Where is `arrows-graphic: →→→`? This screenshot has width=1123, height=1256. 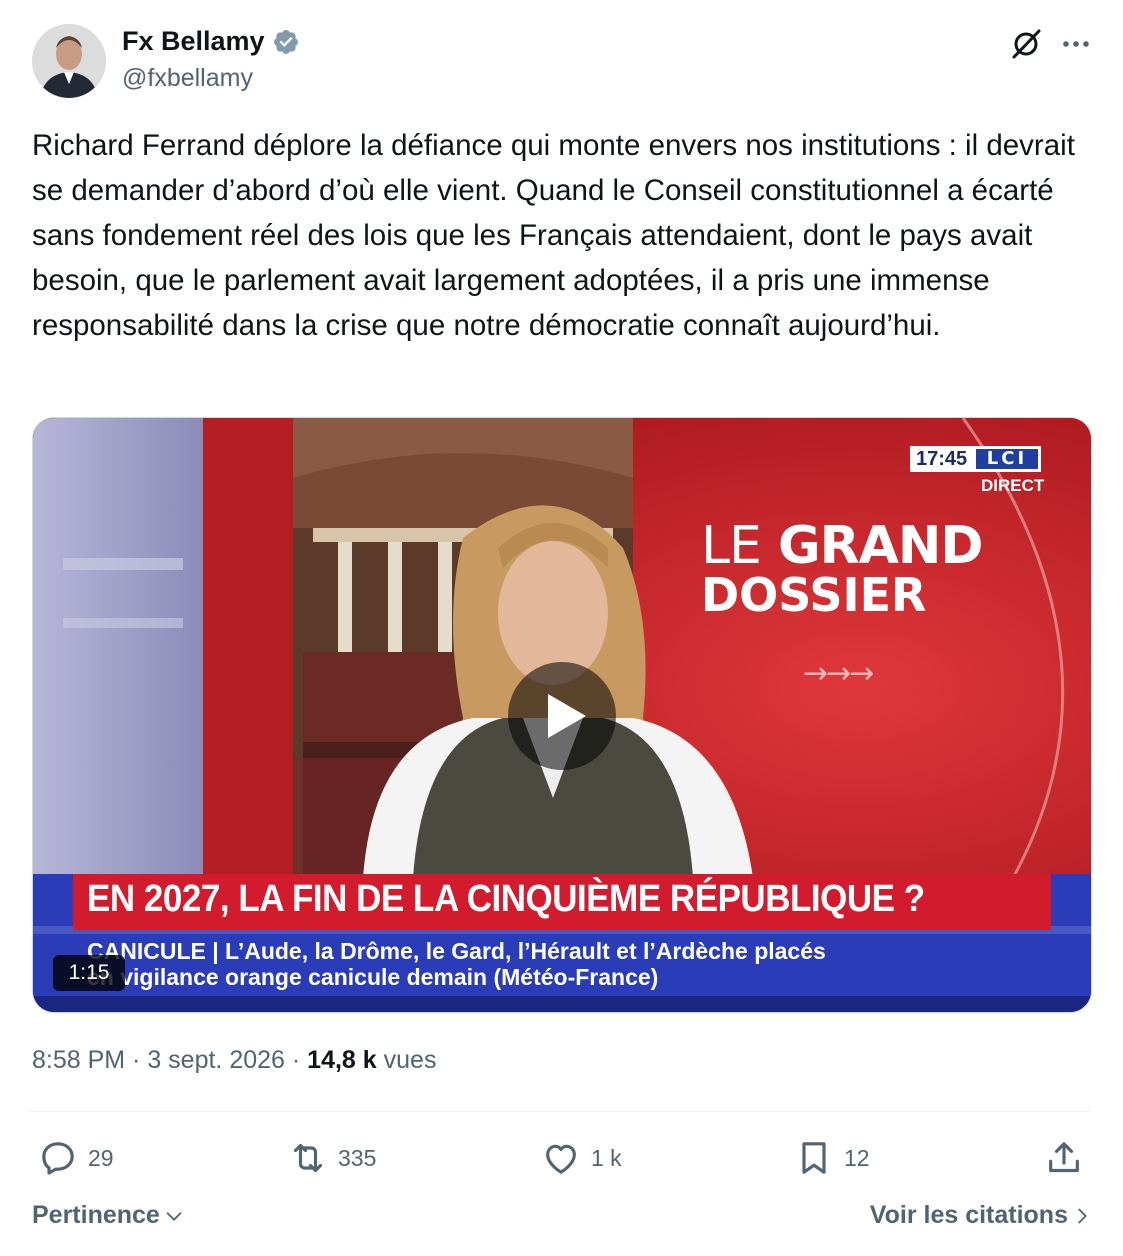 arrows-graphic: →→→ is located at coordinates (838, 673).